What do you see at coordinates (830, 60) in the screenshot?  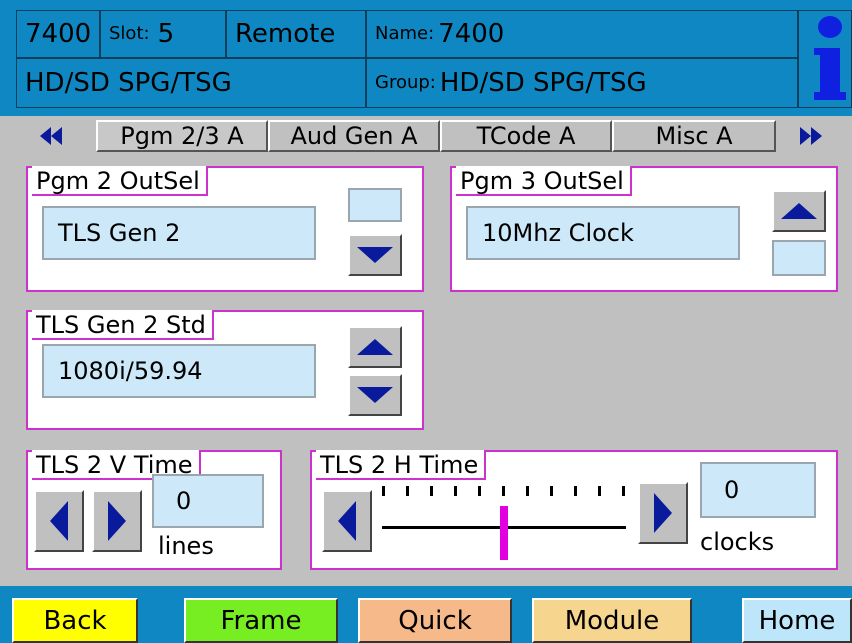 I see `info-icon` at bounding box center [830, 60].